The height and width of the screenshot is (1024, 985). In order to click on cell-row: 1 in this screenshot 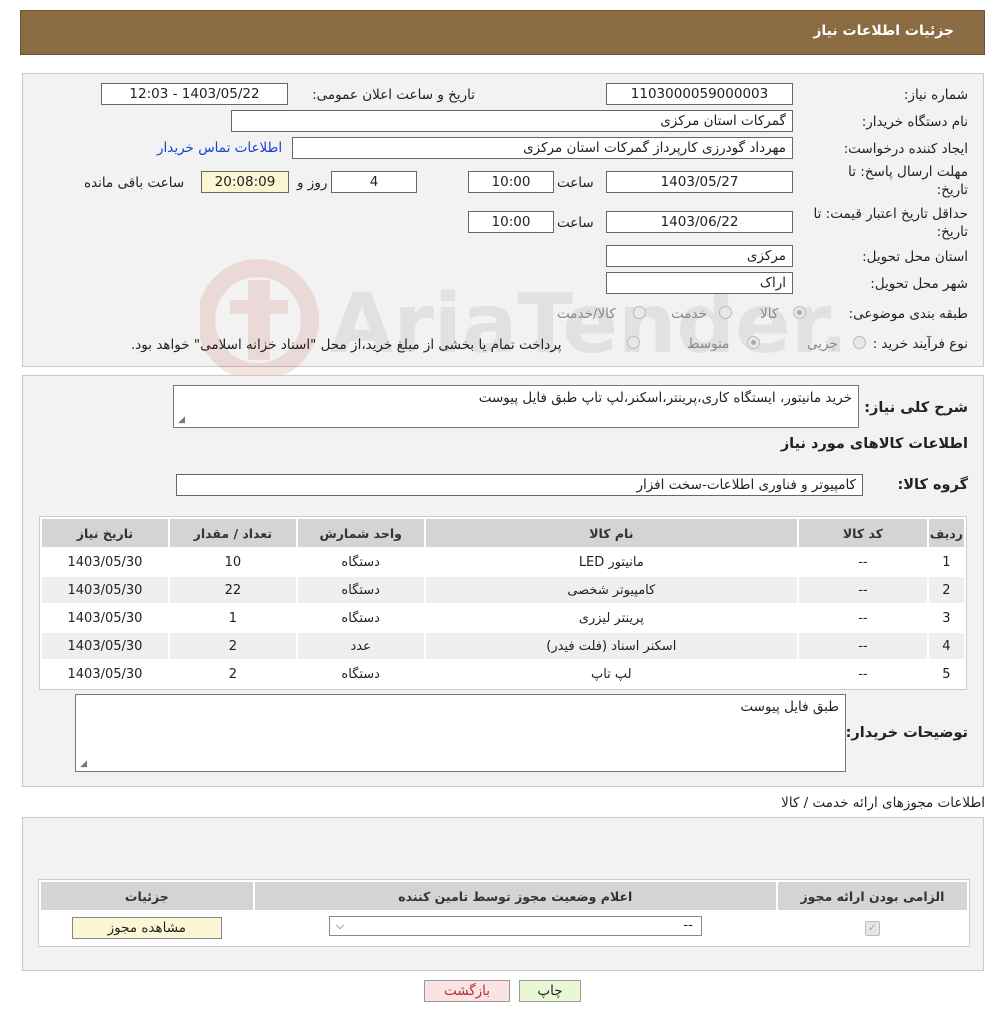, I will do `click(946, 562)`.